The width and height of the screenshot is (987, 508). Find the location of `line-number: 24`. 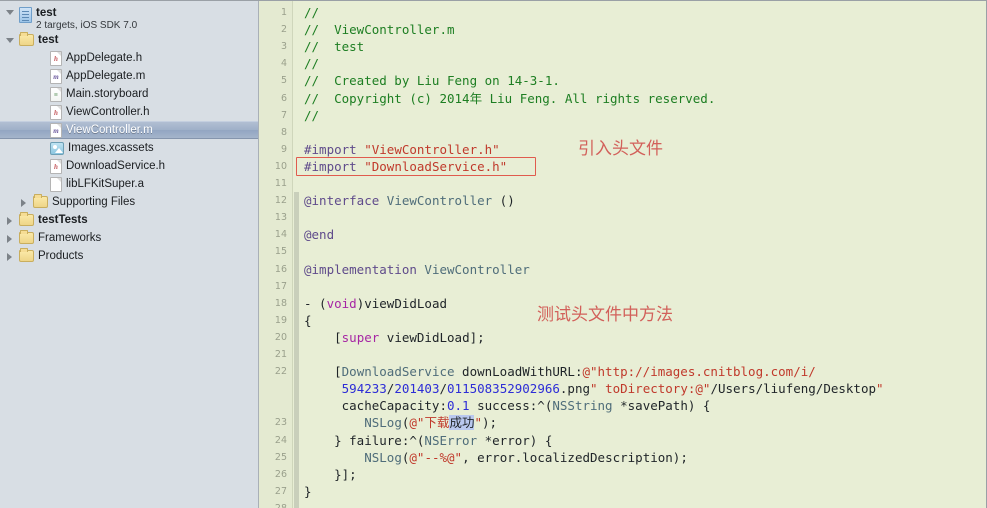

line-number: 24 is located at coordinates (280, 440).